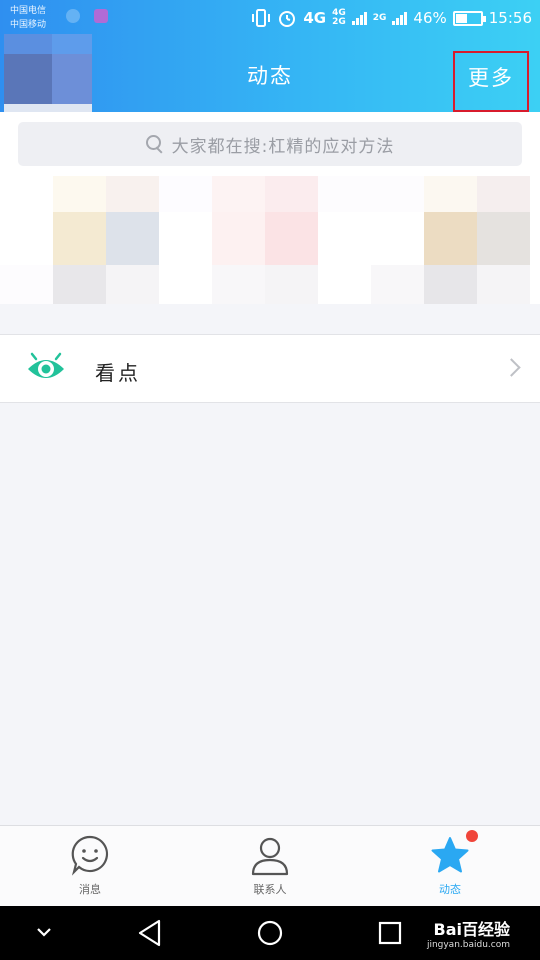  Describe the element at coordinates (379, 17) in the screenshot. I see `network-2g: 2G` at that location.